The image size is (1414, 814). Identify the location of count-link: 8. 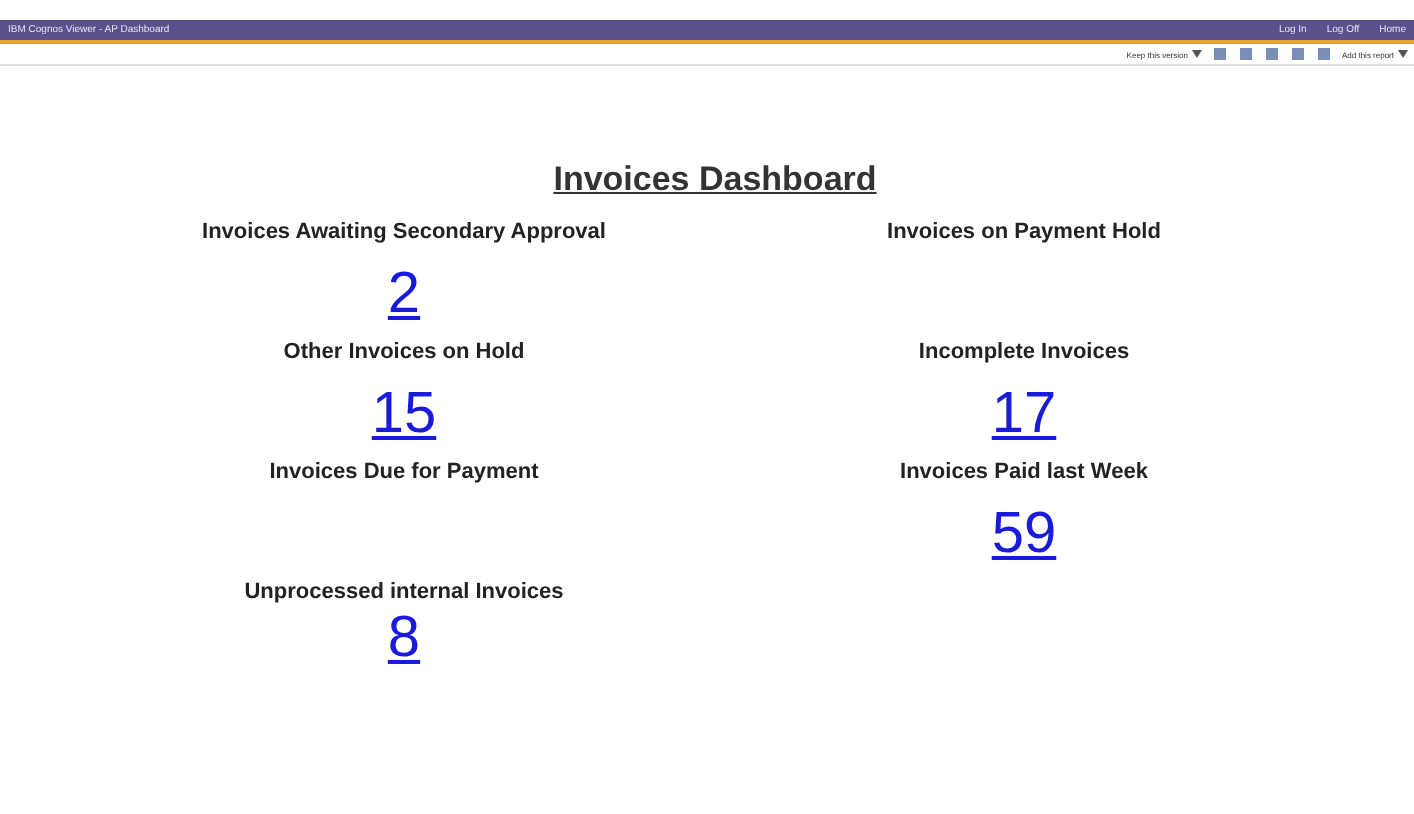
(404, 638).